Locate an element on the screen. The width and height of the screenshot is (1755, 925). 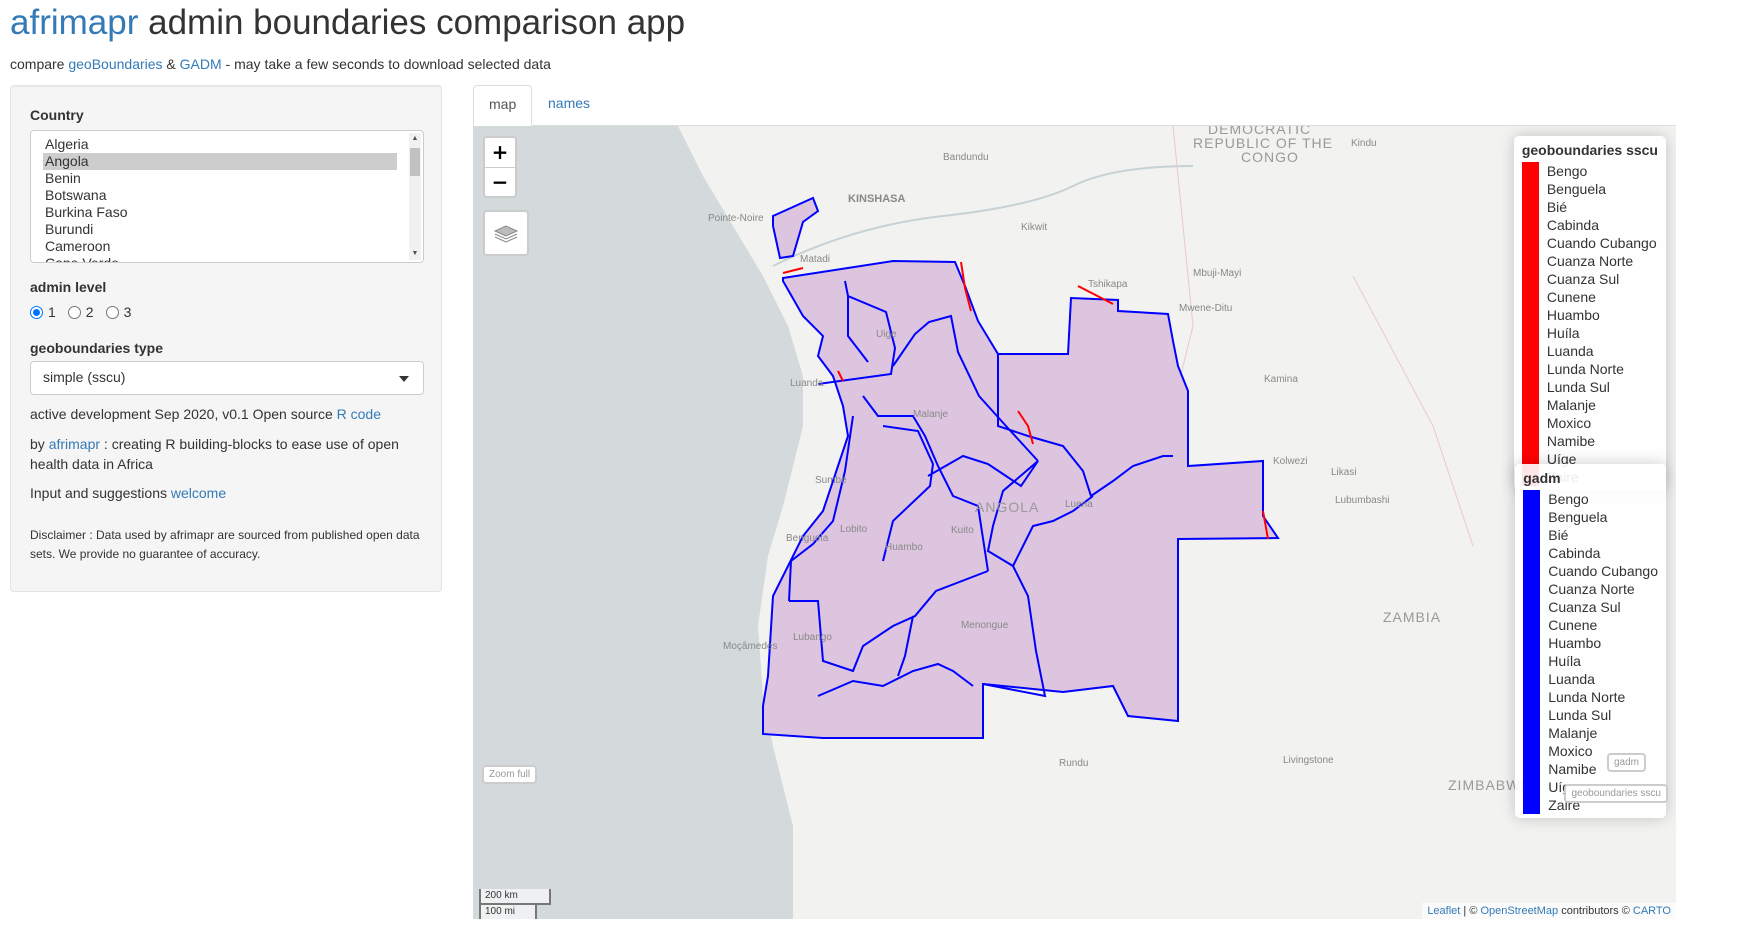
welcome-link: welcome is located at coordinates (198, 493).